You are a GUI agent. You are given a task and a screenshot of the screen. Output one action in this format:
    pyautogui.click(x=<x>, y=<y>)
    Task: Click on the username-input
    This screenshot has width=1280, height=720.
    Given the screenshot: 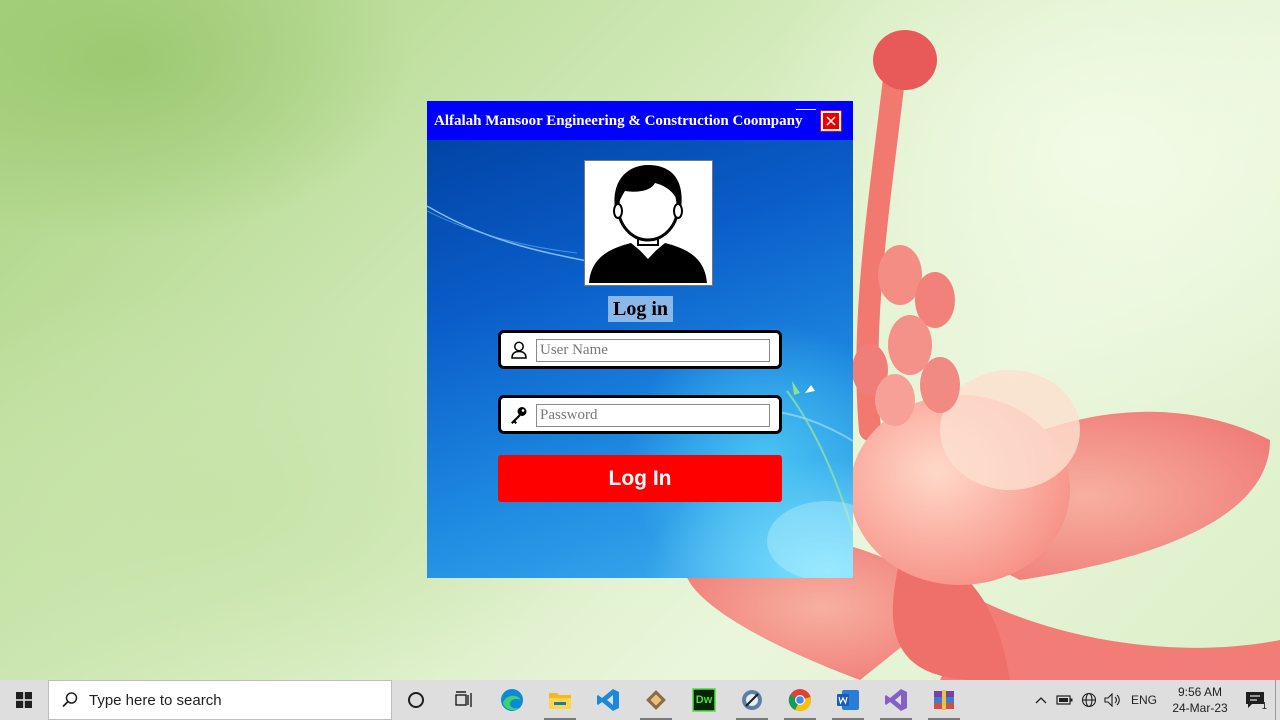 What is the action you would take?
    pyautogui.click(x=653, y=350)
    